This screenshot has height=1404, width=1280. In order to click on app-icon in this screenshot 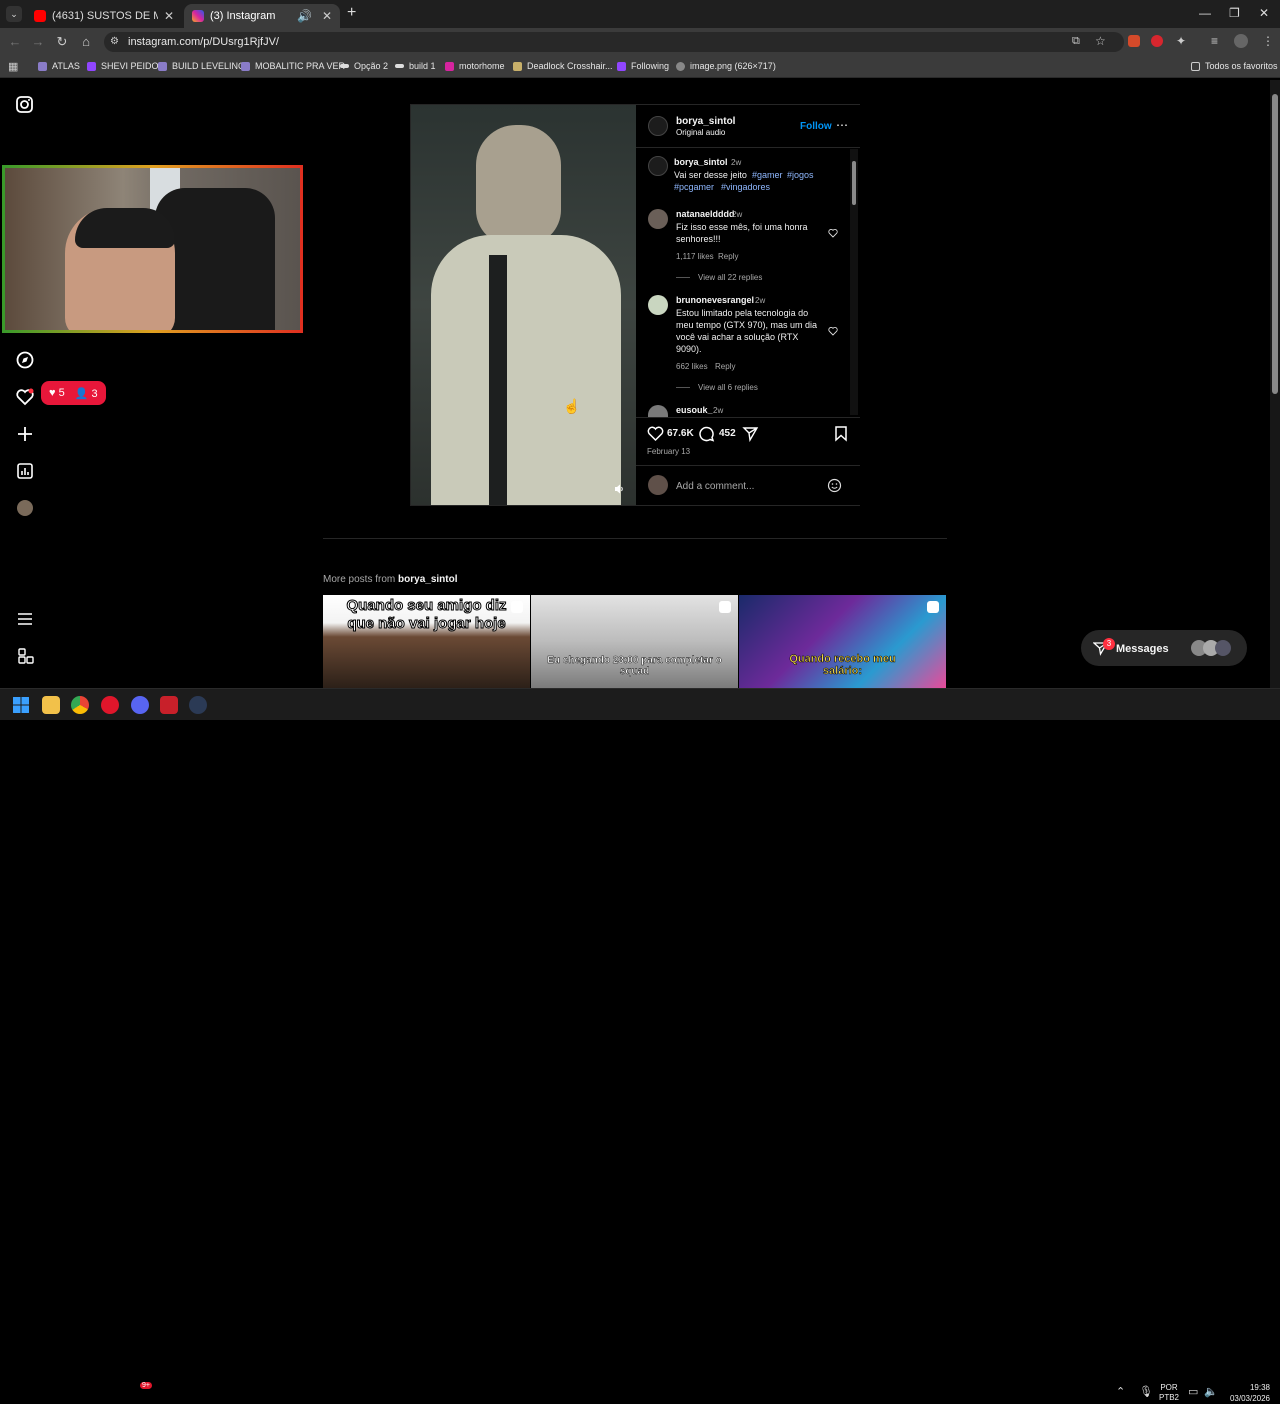, I will do `click(169, 705)`.